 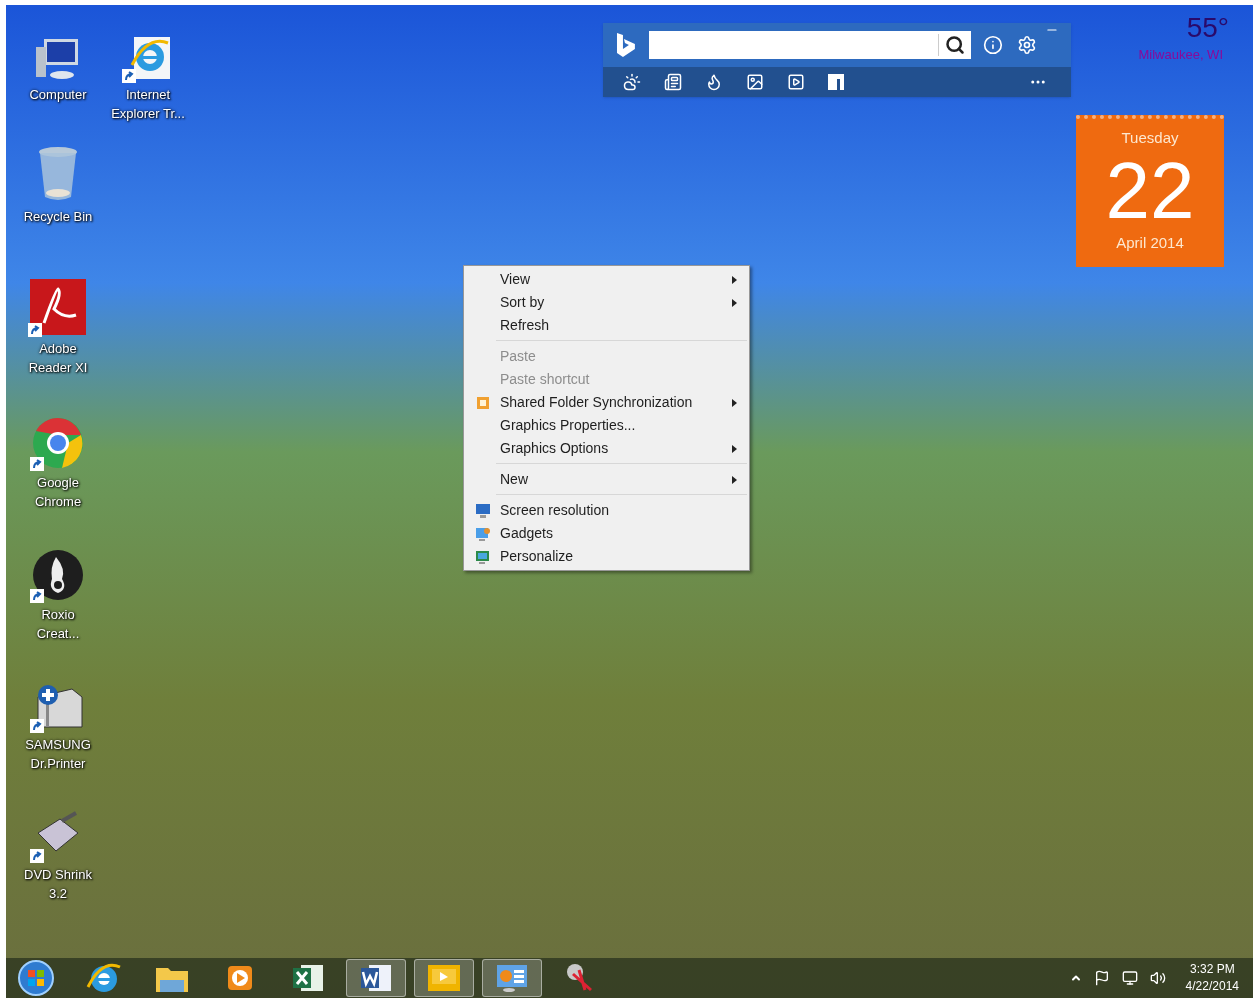 What do you see at coordinates (673, 82) in the screenshot?
I see `newspaper-icon` at bounding box center [673, 82].